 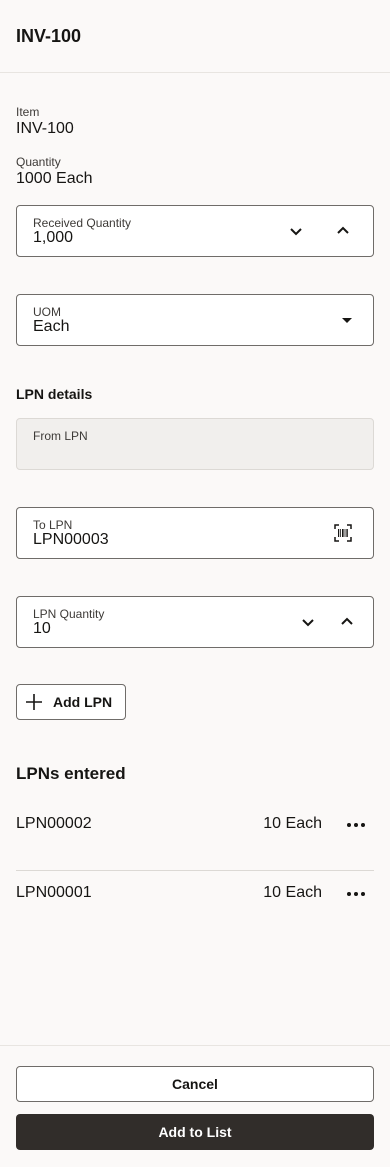 What do you see at coordinates (54, 892) in the screenshot?
I see `lpn-name: LPN00001` at bounding box center [54, 892].